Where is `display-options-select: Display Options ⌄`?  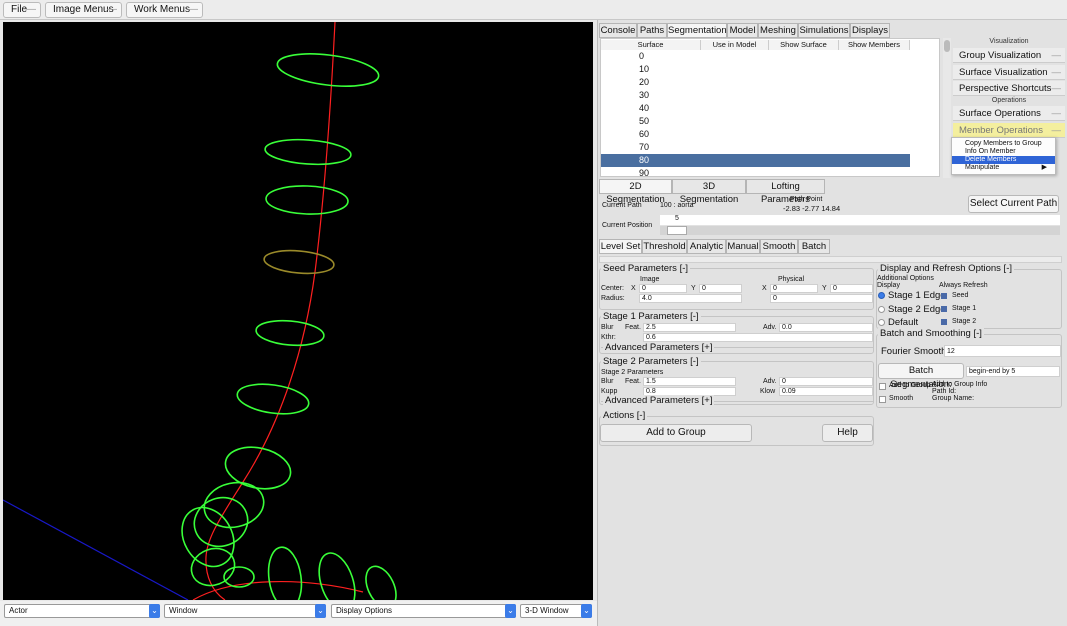
display-options-select: Display Options ⌄ is located at coordinates (423, 611).